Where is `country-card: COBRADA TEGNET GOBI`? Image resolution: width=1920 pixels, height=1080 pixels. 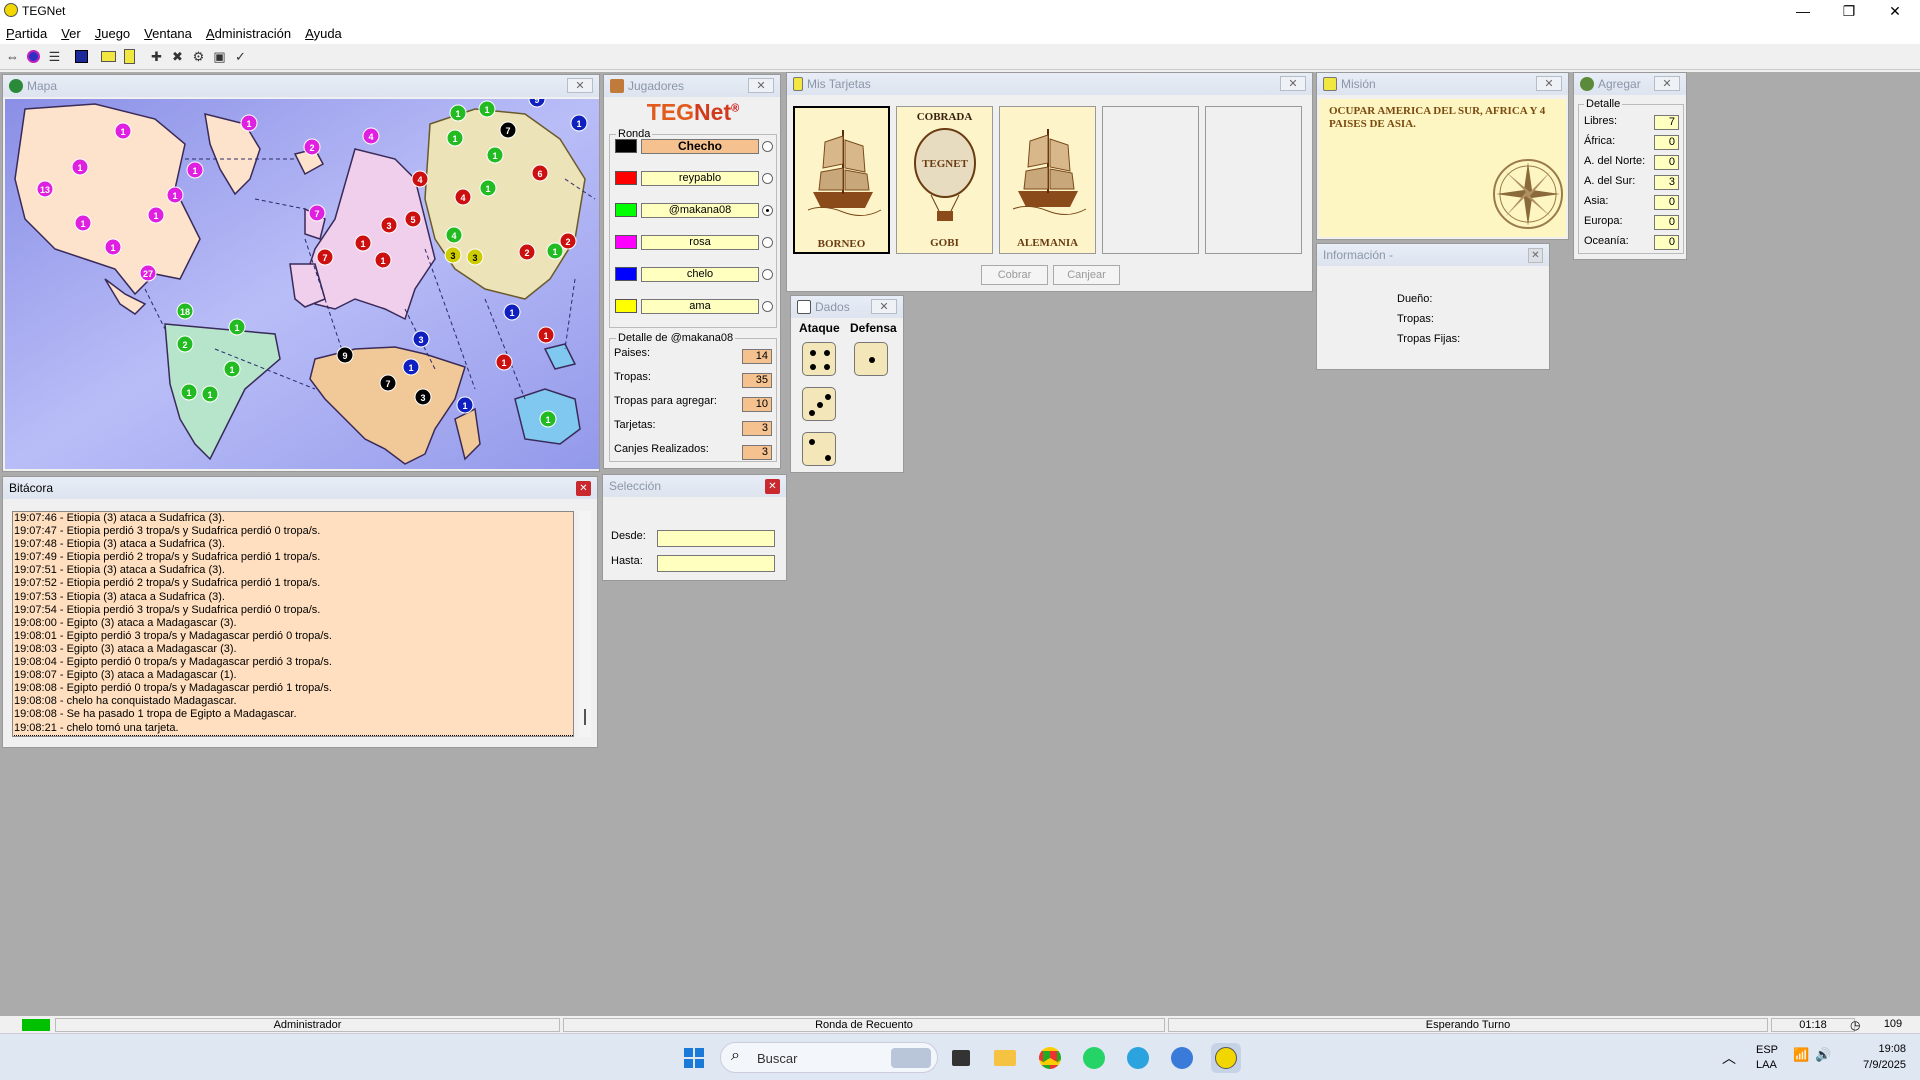
country-card: COBRADA TEGNET GOBI is located at coordinates (944, 180).